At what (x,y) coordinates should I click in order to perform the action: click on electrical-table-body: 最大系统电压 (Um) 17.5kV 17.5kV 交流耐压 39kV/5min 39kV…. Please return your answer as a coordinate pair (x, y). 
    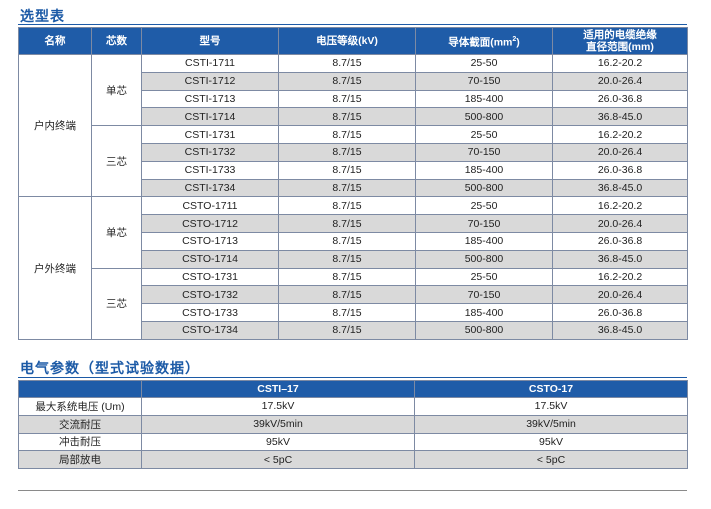
    Looking at the image, I should click on (353, 433).